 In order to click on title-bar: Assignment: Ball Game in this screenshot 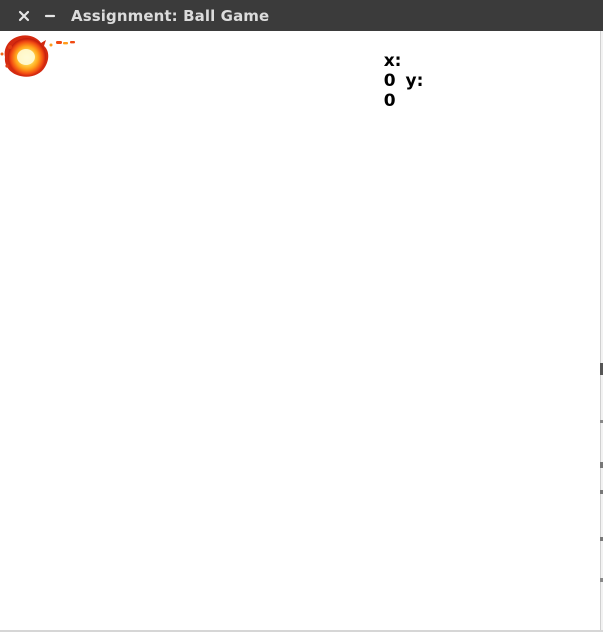, I will do `click(301, 15)`.